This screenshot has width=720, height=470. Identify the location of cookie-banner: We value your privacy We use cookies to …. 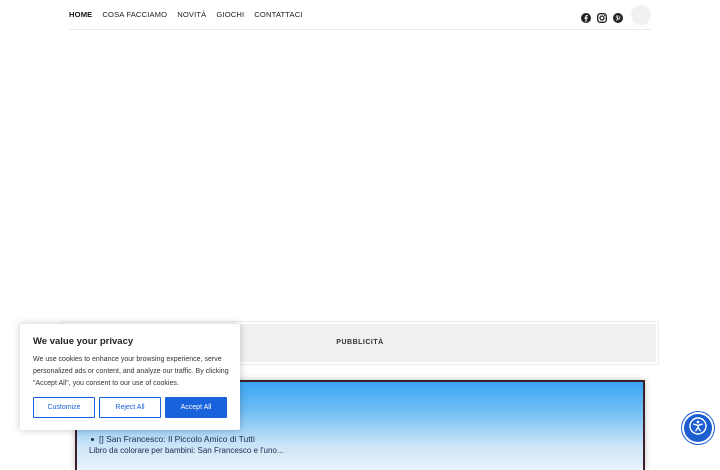
(130, 377).